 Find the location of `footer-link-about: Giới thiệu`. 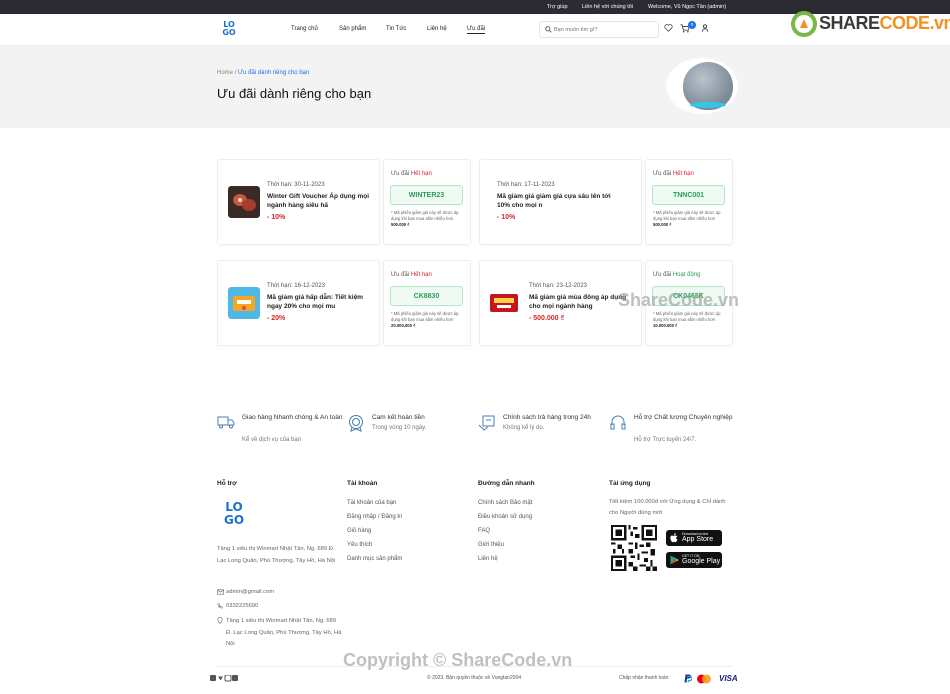

footer-link-about: Giới thiệu is located at coordinates (506, 545).